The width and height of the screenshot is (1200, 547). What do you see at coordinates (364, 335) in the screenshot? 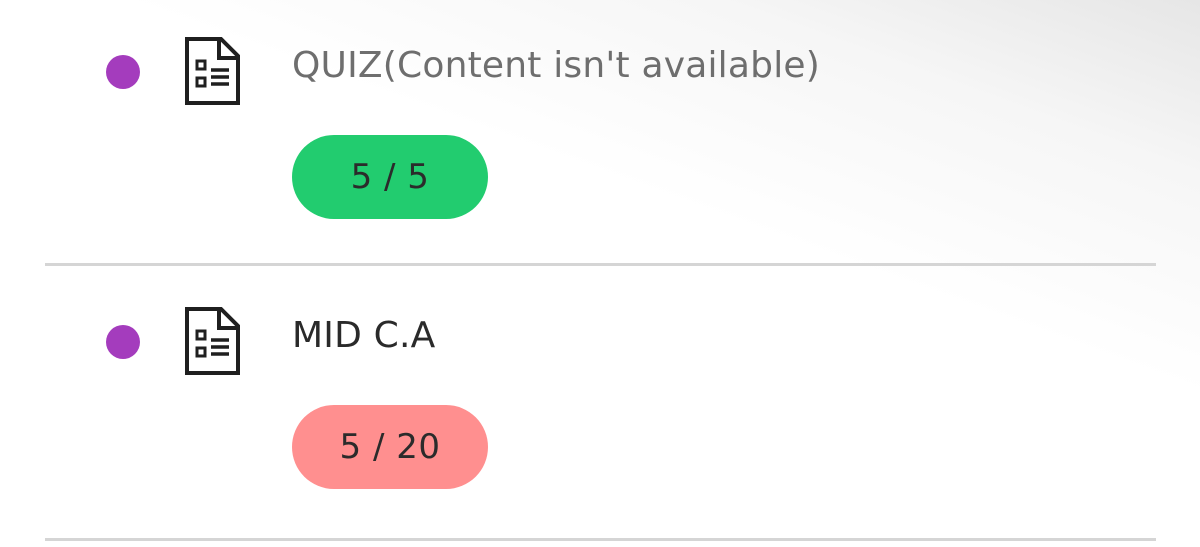
I see `assessment-title: MID C.A` at bounding box center [364, 335].